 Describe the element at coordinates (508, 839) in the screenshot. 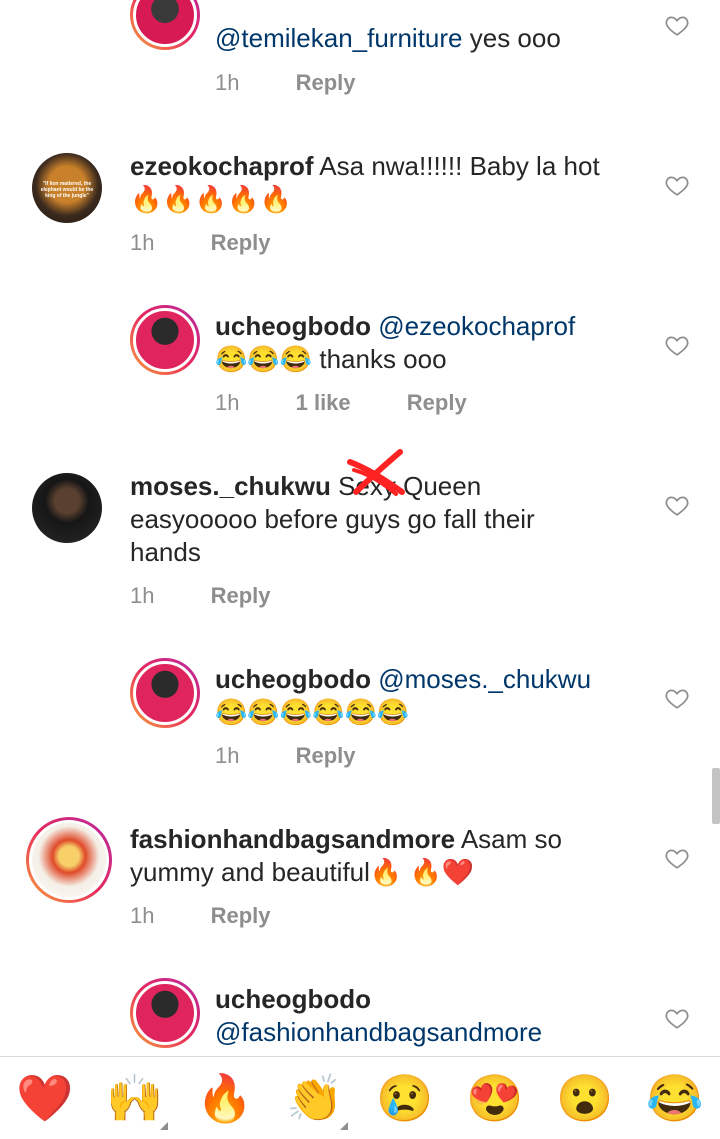

I see `comment-text: Asam so` at that location.